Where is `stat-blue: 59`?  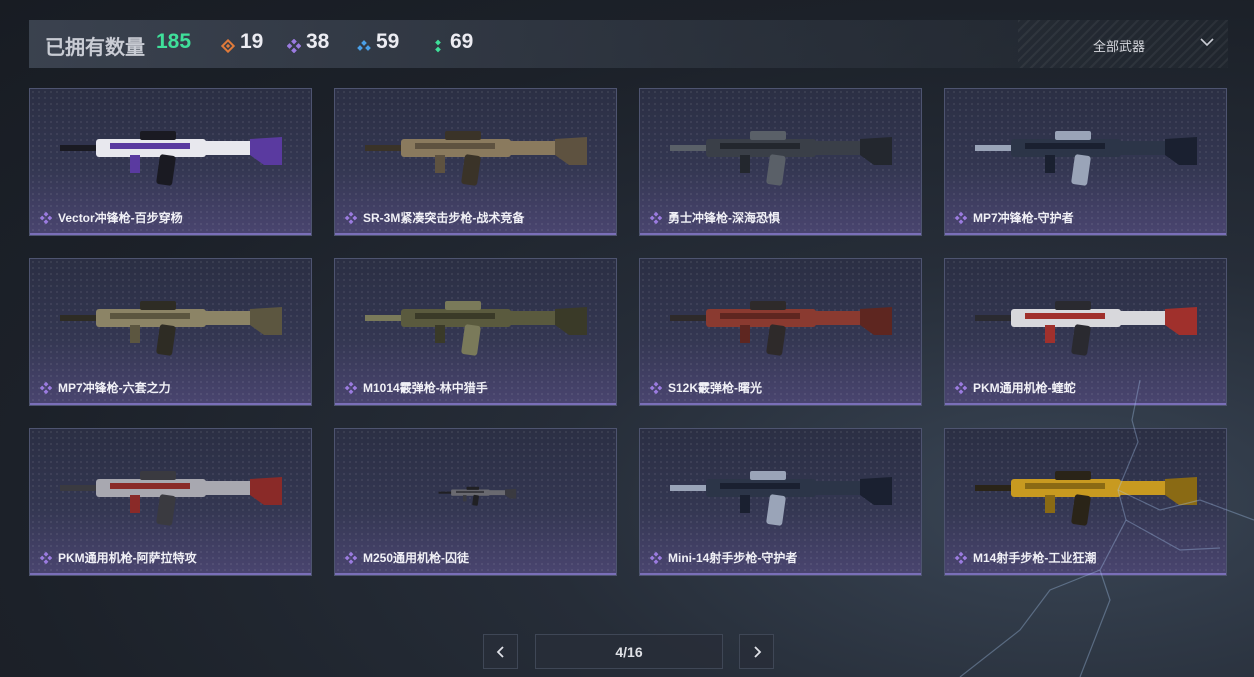 stat-blue: 59 is located at coordinates (378, 42).